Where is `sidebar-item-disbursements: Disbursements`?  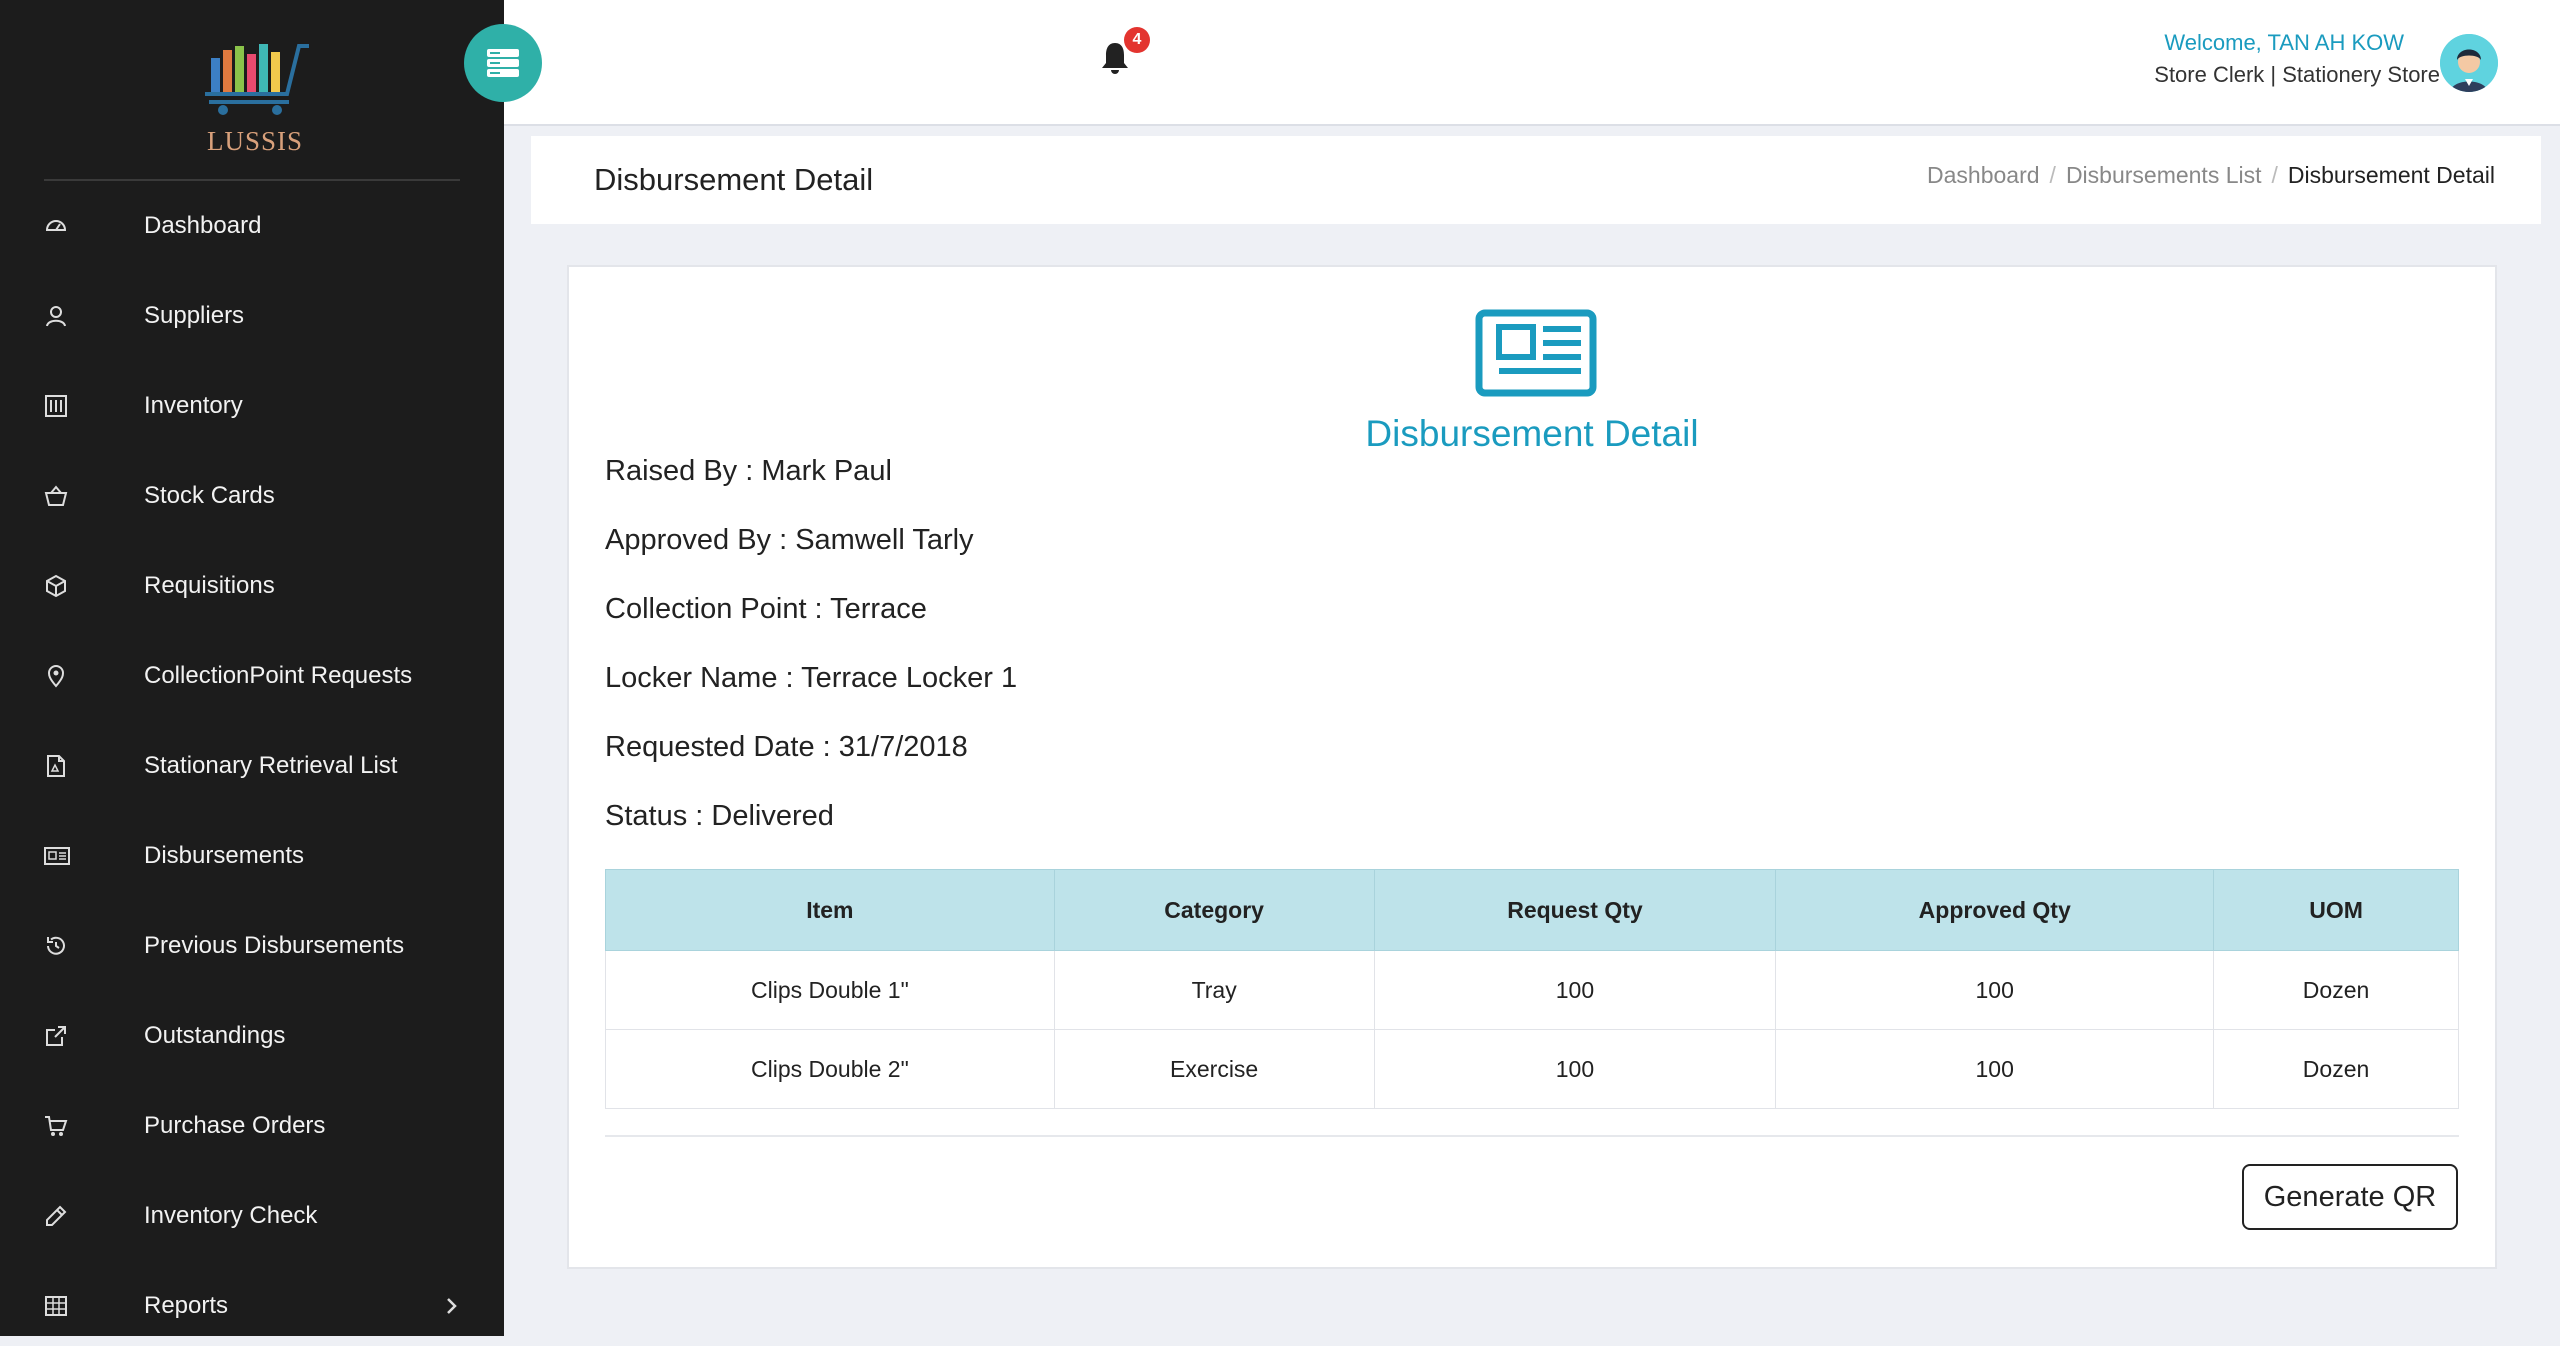 sidebar-item-disbursements: Disbursements is located at coordinates (252, 856).